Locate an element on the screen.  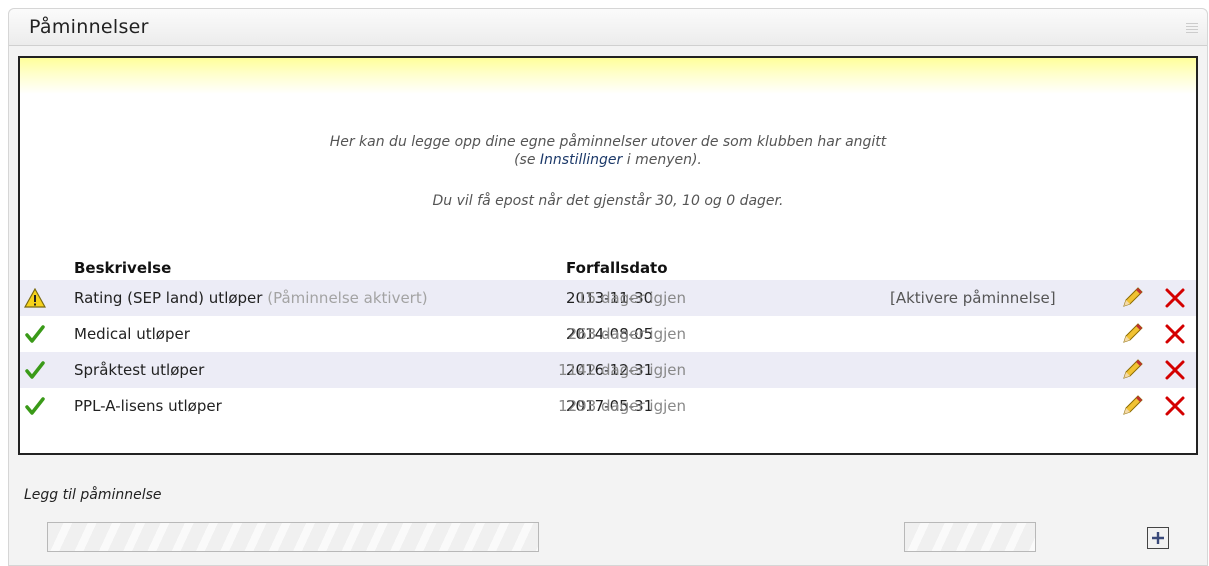
activate-reminder-link: [Aktivere påminnelse] is located at coordinates (973, 298).